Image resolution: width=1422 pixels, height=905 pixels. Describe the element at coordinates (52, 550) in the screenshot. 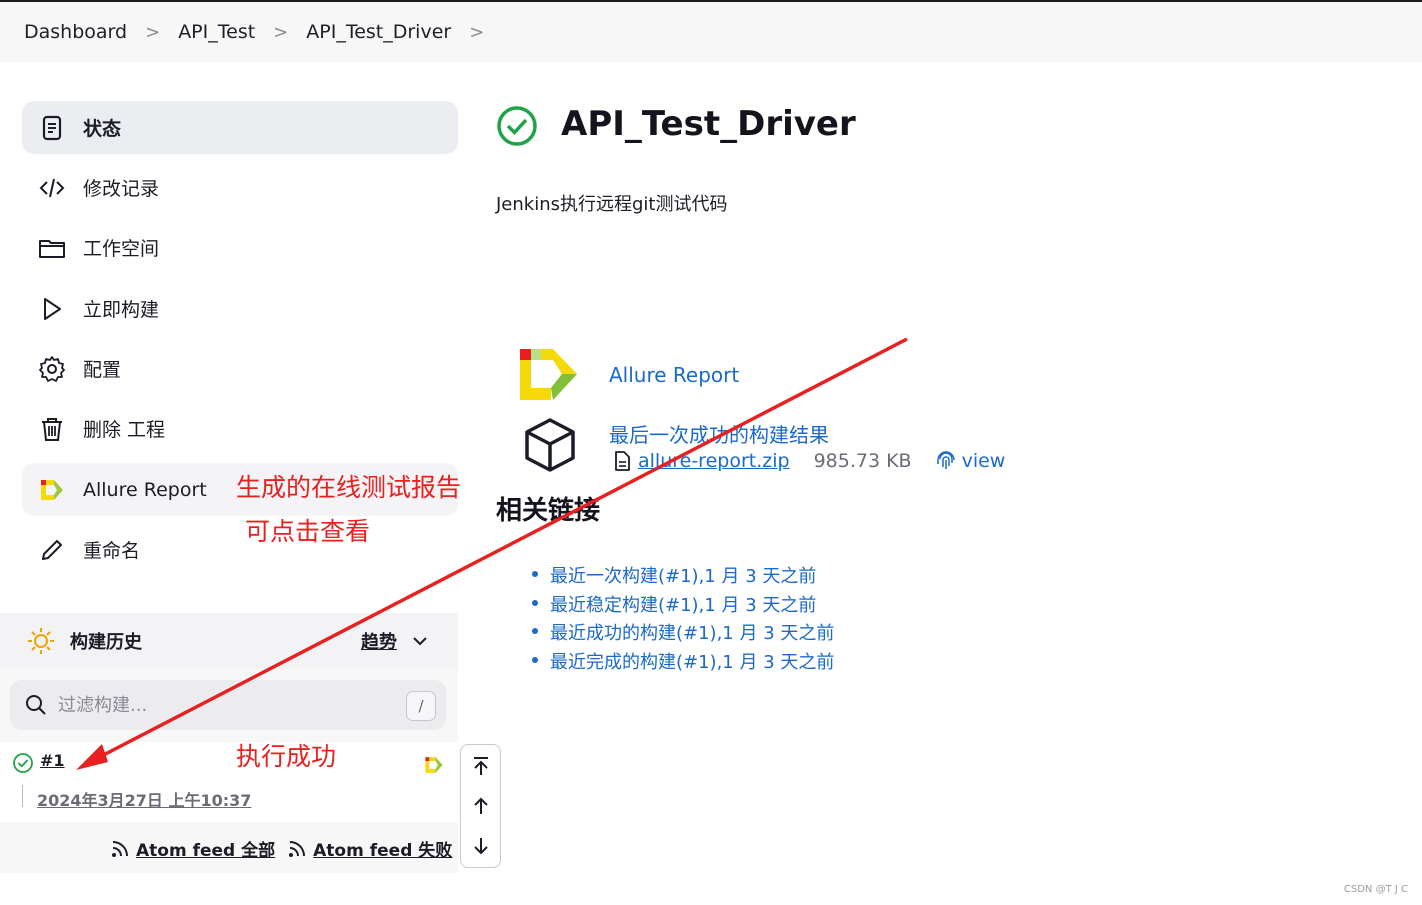

I see `pencil-icon` at that location.